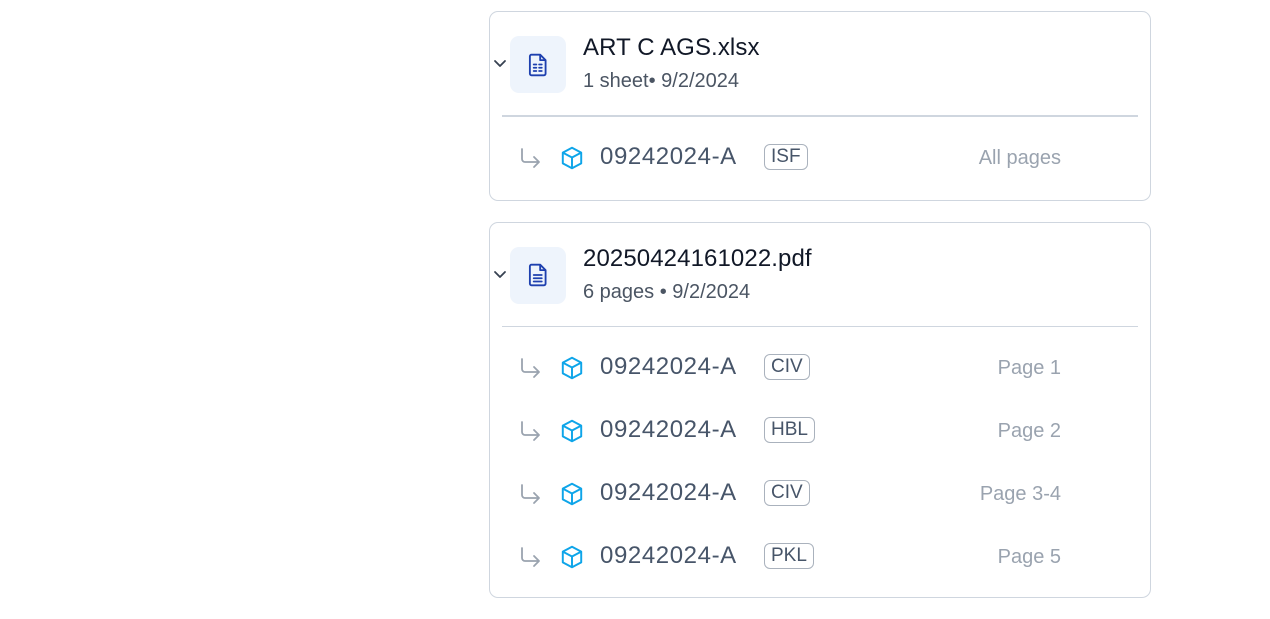 This screenshot has width=1270, height=619. Describe the element at coordinates (820, 493) in the screenshot. I see `document-row: 09242024-A CIV Page 3-4` at that location.